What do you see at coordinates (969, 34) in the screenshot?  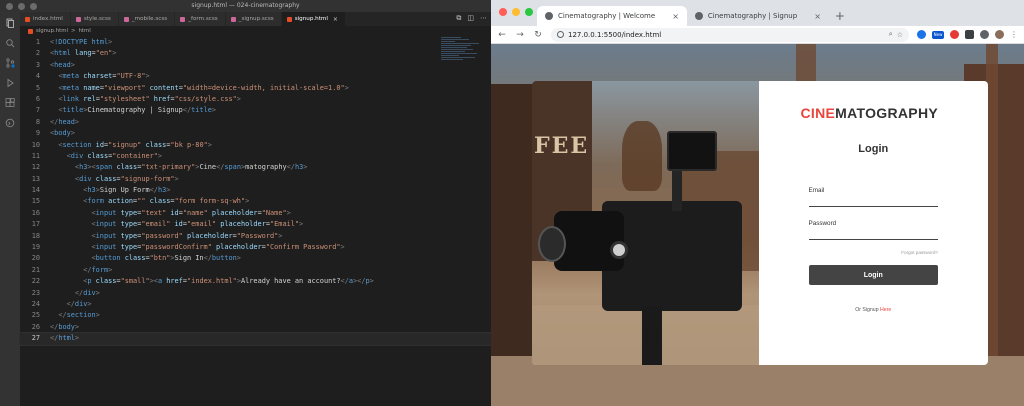 I see `extensions-puzzle-icon` at bounding box center [969, 34].